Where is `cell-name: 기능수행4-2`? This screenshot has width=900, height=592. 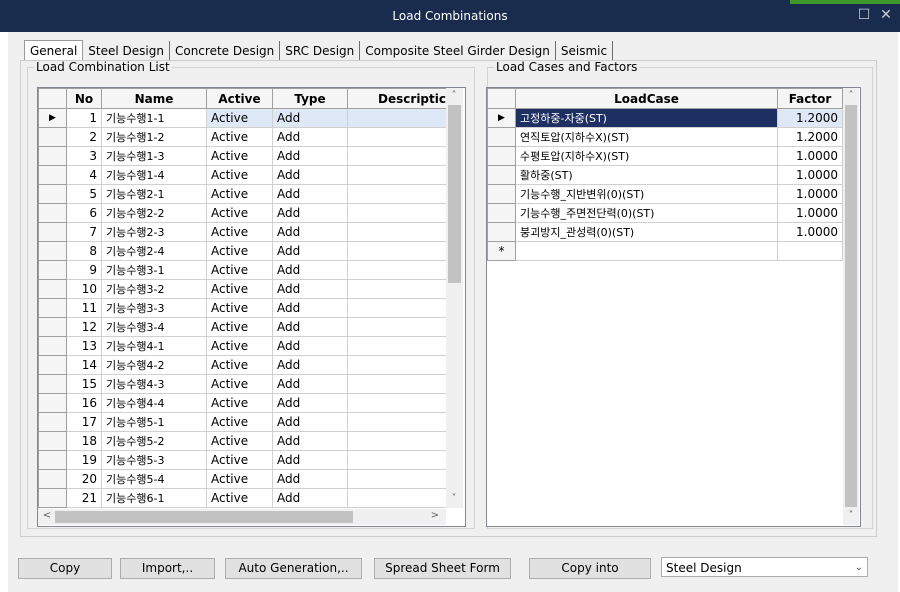
cell-name: 기능수행4-2 is located at coordinates (154, 365).